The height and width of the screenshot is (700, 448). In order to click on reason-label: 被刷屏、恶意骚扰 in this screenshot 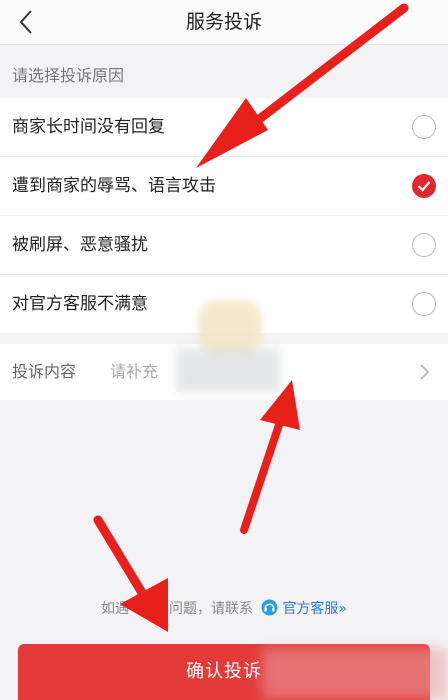, I will do `click(80, 245)`.